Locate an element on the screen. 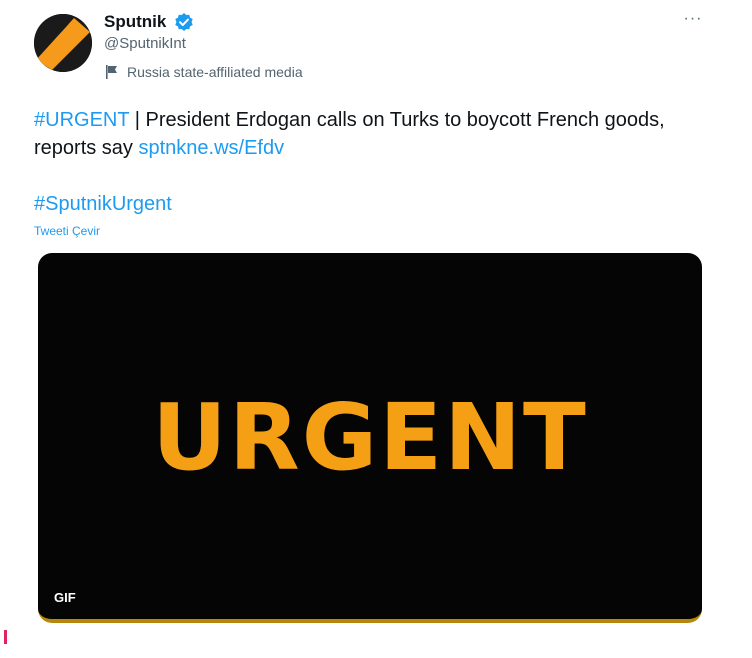  state-affiliated-label: Russia state-affiliated media is located at coordinates (203, 72).